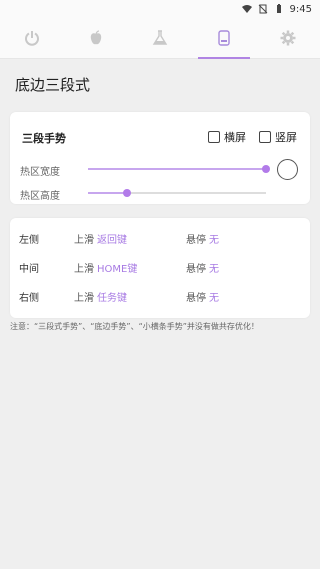 Image resolution: width=320 pixels, height=569 pixels. I want to click on apple-icon, so click(96, 37).